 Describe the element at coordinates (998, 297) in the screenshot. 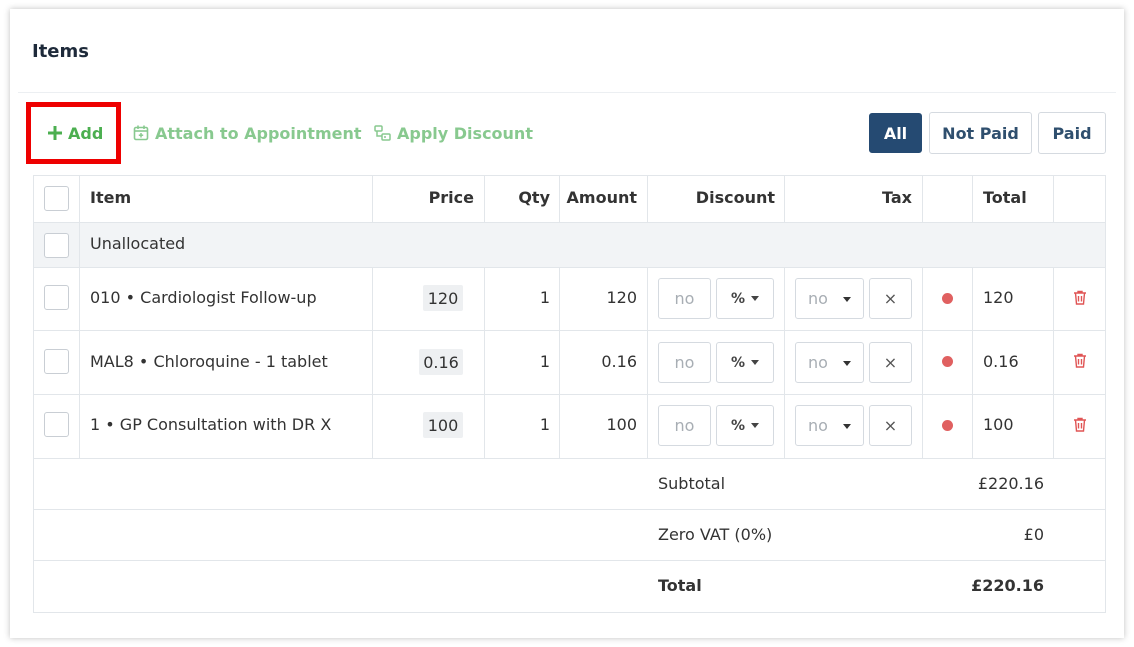

I see `total-value: 120` at that location.